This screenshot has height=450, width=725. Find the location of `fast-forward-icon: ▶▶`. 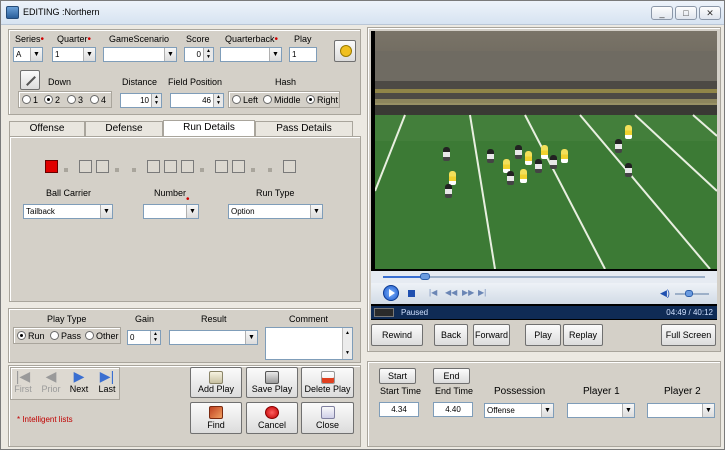

fast-forward-icon: ▶▶ is located at coordinates (468, 292).